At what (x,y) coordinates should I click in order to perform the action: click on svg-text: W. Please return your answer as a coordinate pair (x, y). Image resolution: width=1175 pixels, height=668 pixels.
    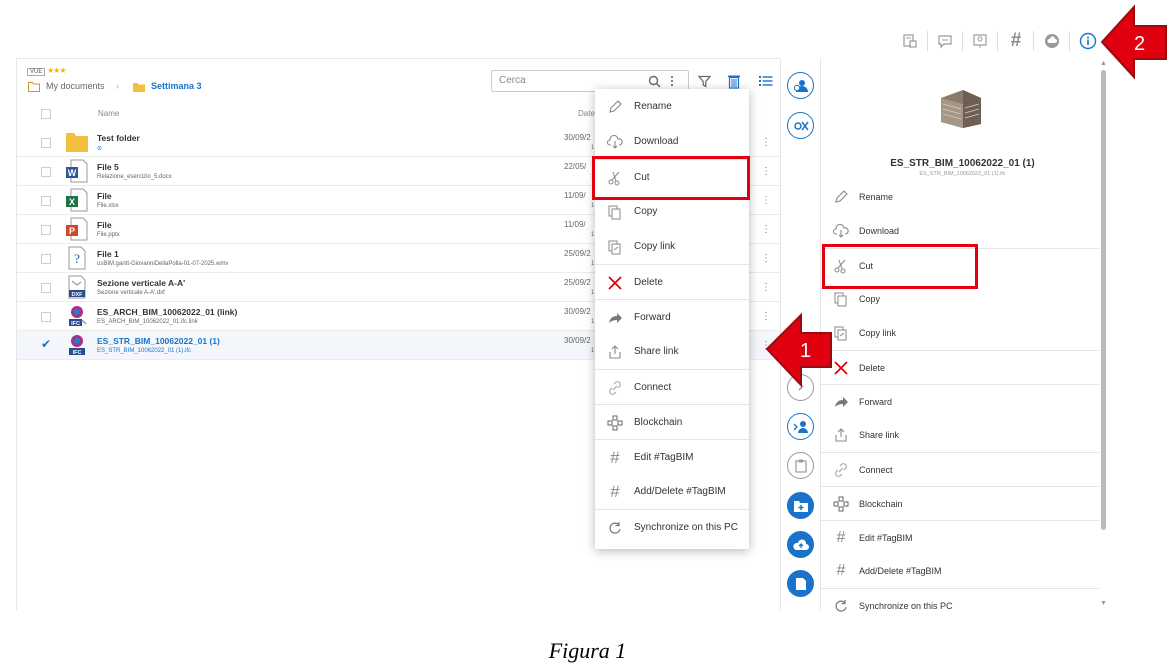
    Looking at the image, I should click on (72, 173).